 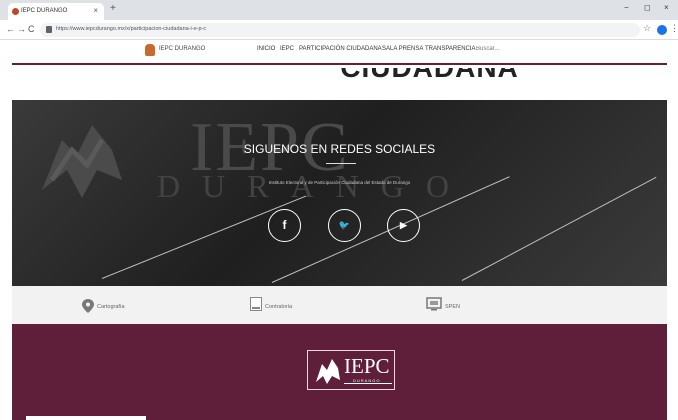 I want to click on link-spen: SPEN, so click(x=456, y=305).